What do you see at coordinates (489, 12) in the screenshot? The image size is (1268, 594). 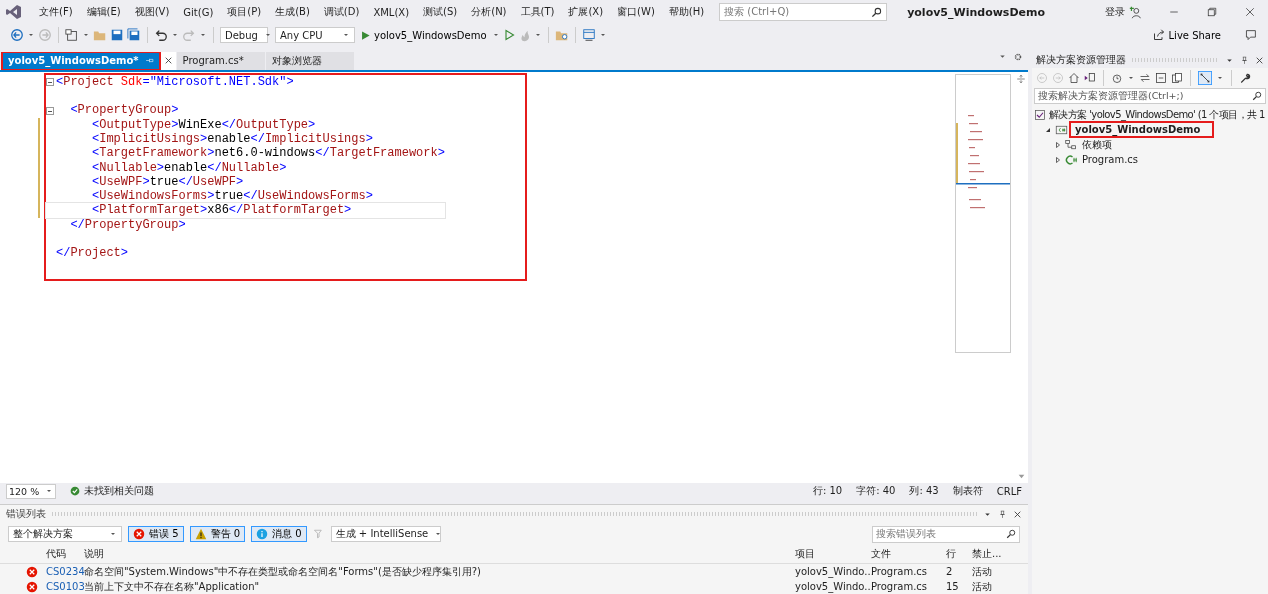 I see `menu-item: 分析(N)` at bounding box center [489, 12].